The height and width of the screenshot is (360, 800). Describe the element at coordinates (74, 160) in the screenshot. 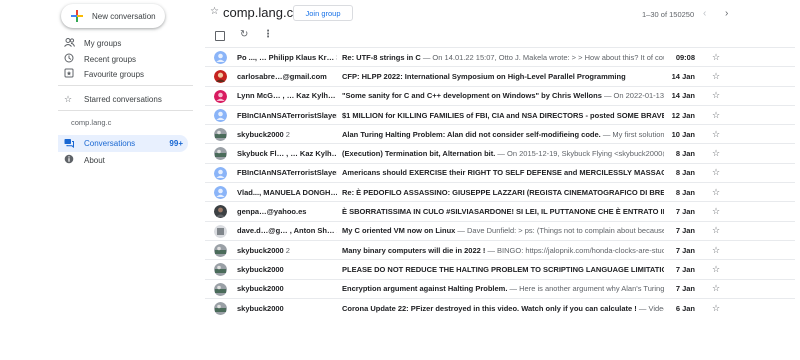

I see `info-icon` at that location.